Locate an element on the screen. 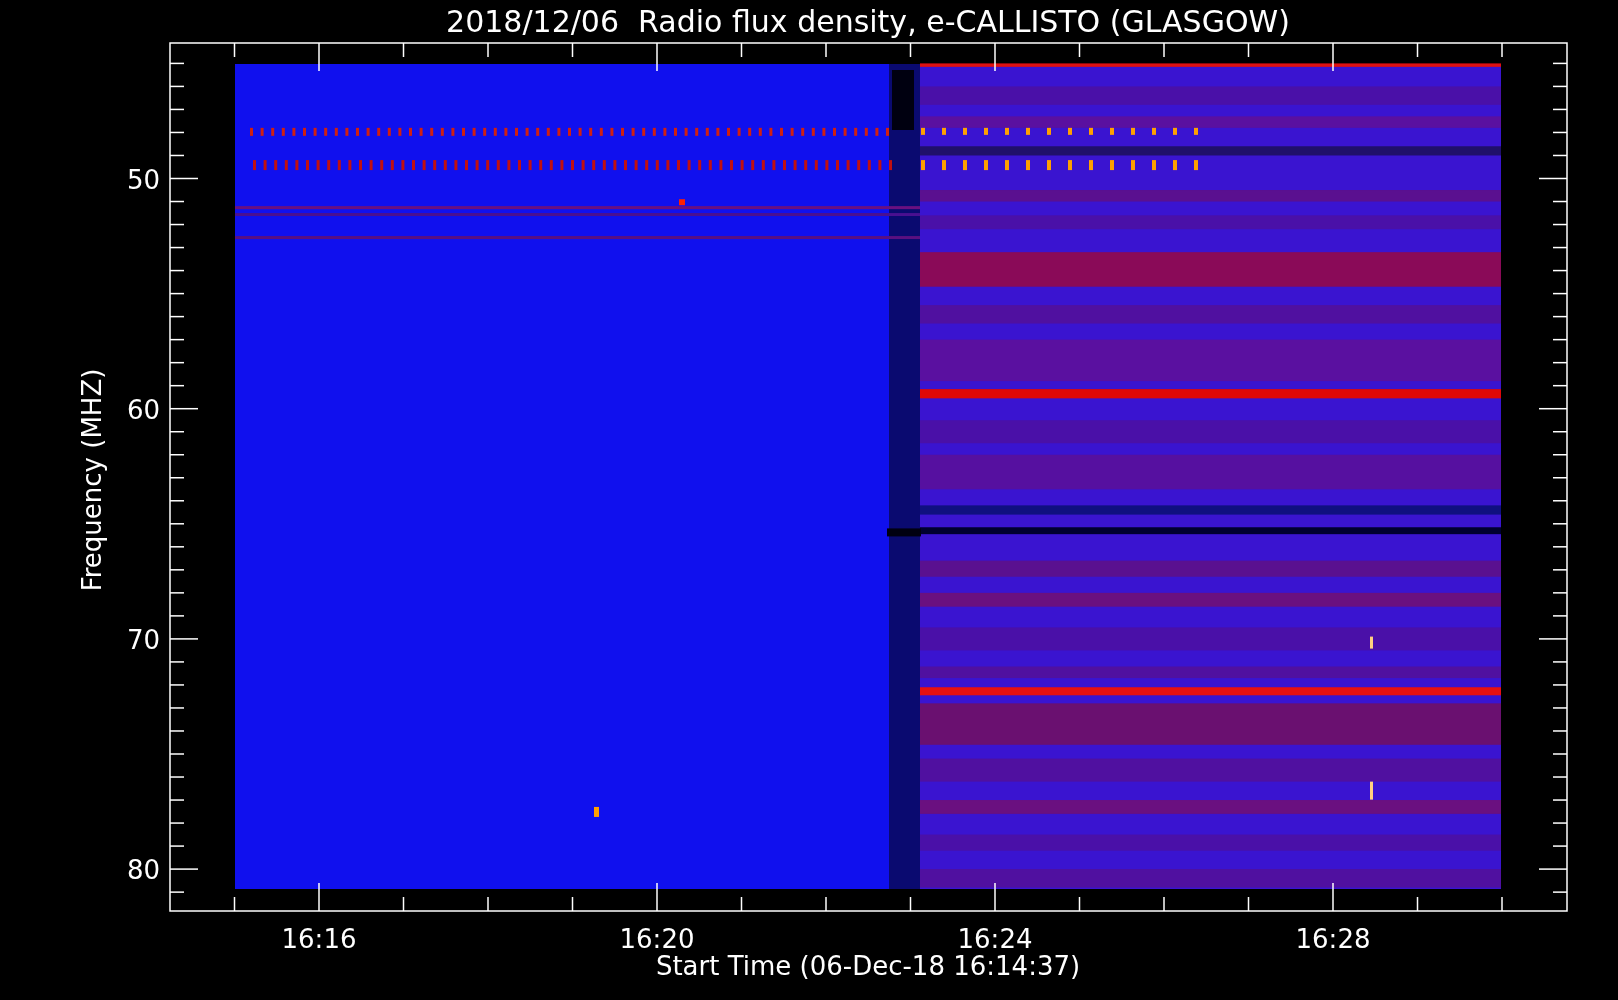  y-axis-label: Frequency (MHZ) is located at coordinates (92, 480).